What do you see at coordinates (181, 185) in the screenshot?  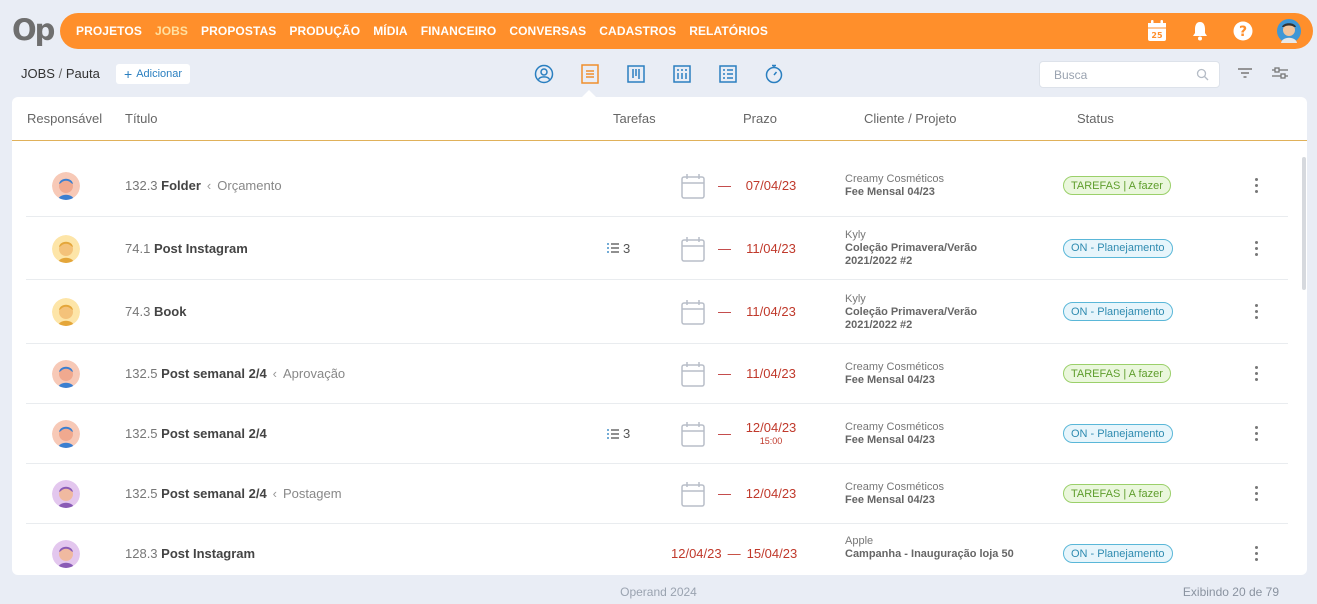 I see `job-title: Folder` at bounding box center [181, 185].